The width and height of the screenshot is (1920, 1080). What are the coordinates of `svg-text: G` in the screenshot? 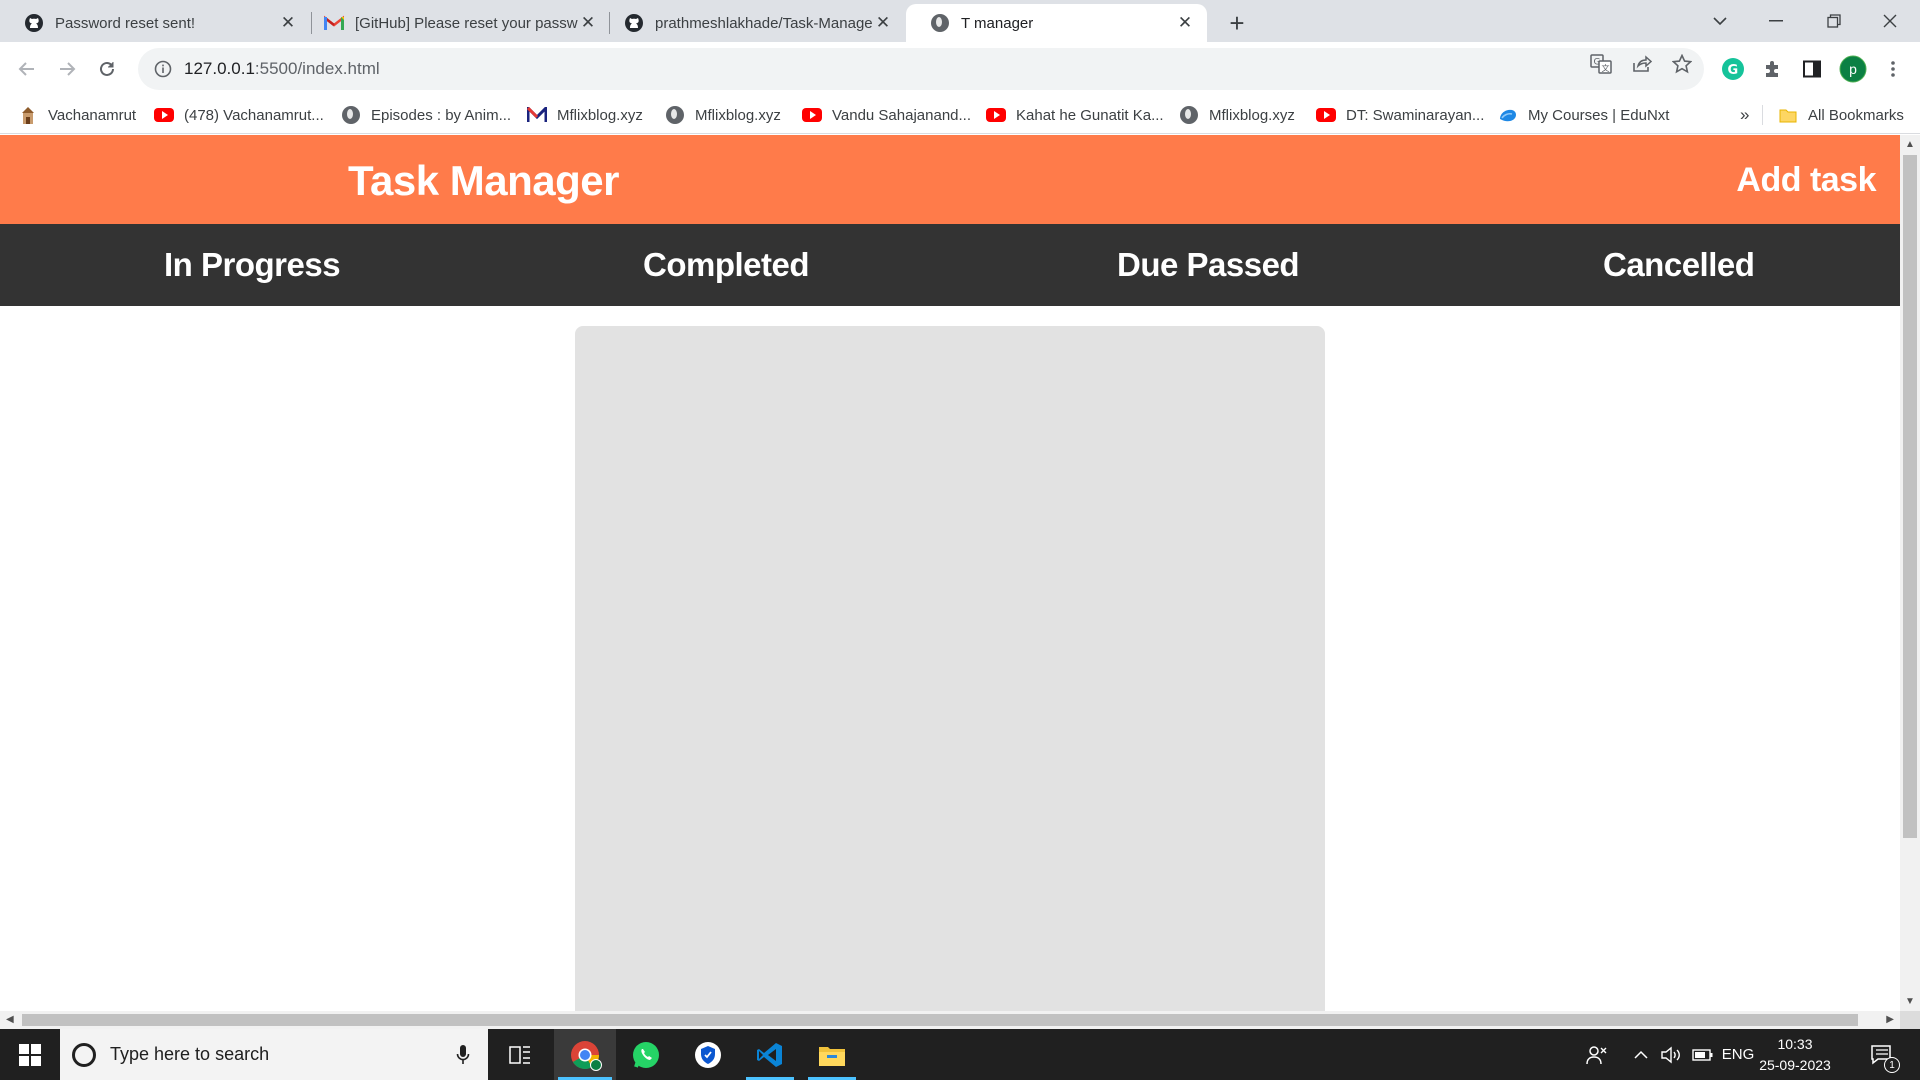 It's located at (1733, 70).